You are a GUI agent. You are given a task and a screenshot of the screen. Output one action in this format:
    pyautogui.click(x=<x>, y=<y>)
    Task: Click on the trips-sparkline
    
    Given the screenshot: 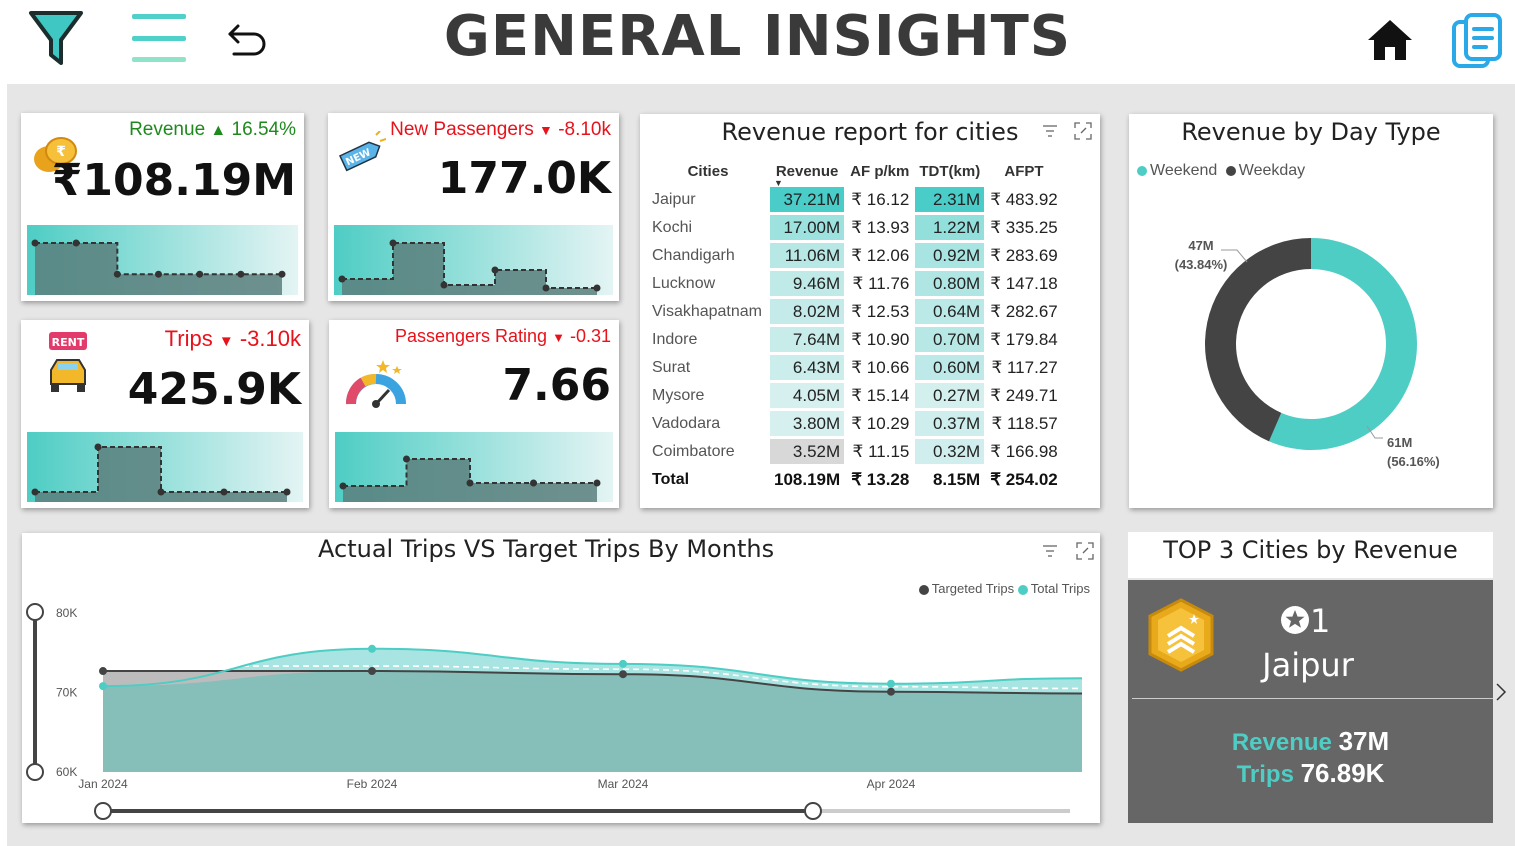 What is the action you would take?
    pyautogui.click(x=165, y=467)
    